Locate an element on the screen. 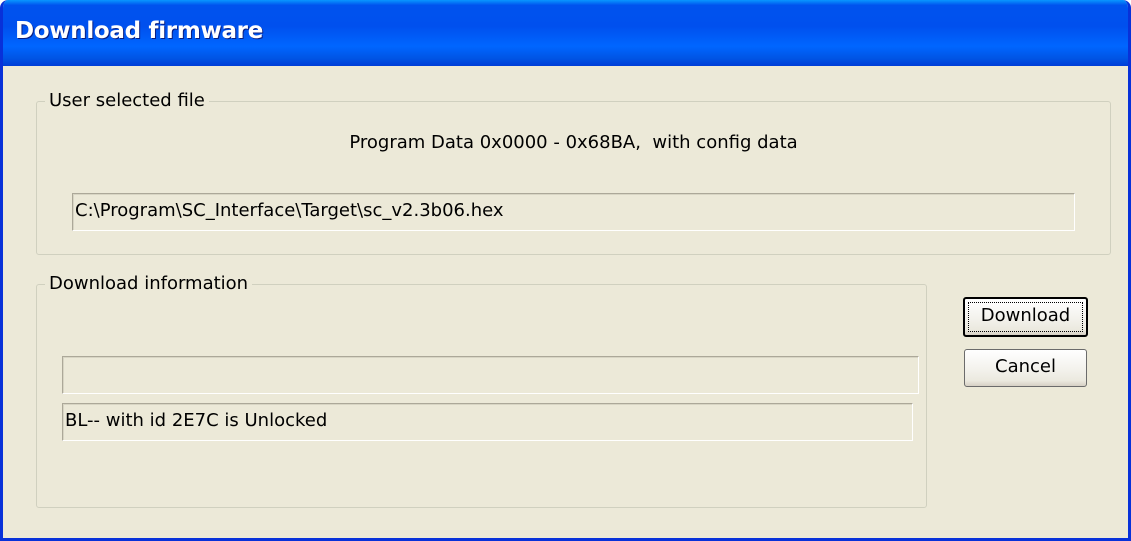 The width and height of the screenshot is (1131, 541). focus-ring is located at coordinates (1025, 317).